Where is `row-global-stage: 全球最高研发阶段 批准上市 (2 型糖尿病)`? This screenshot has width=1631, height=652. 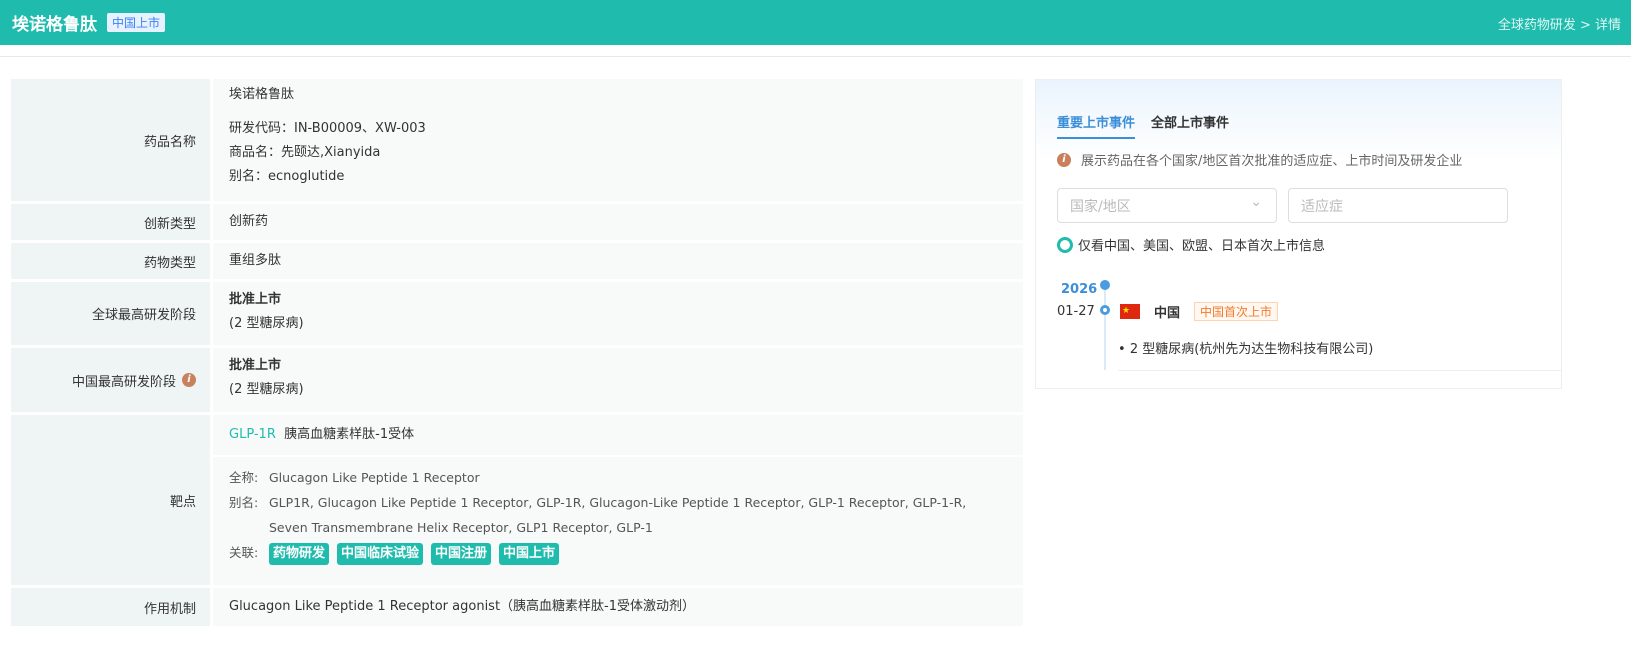 row-global-stage: 全球最高研发阶段 批准上市 (2 型糖尿病) is located at coordinates (517, 313).